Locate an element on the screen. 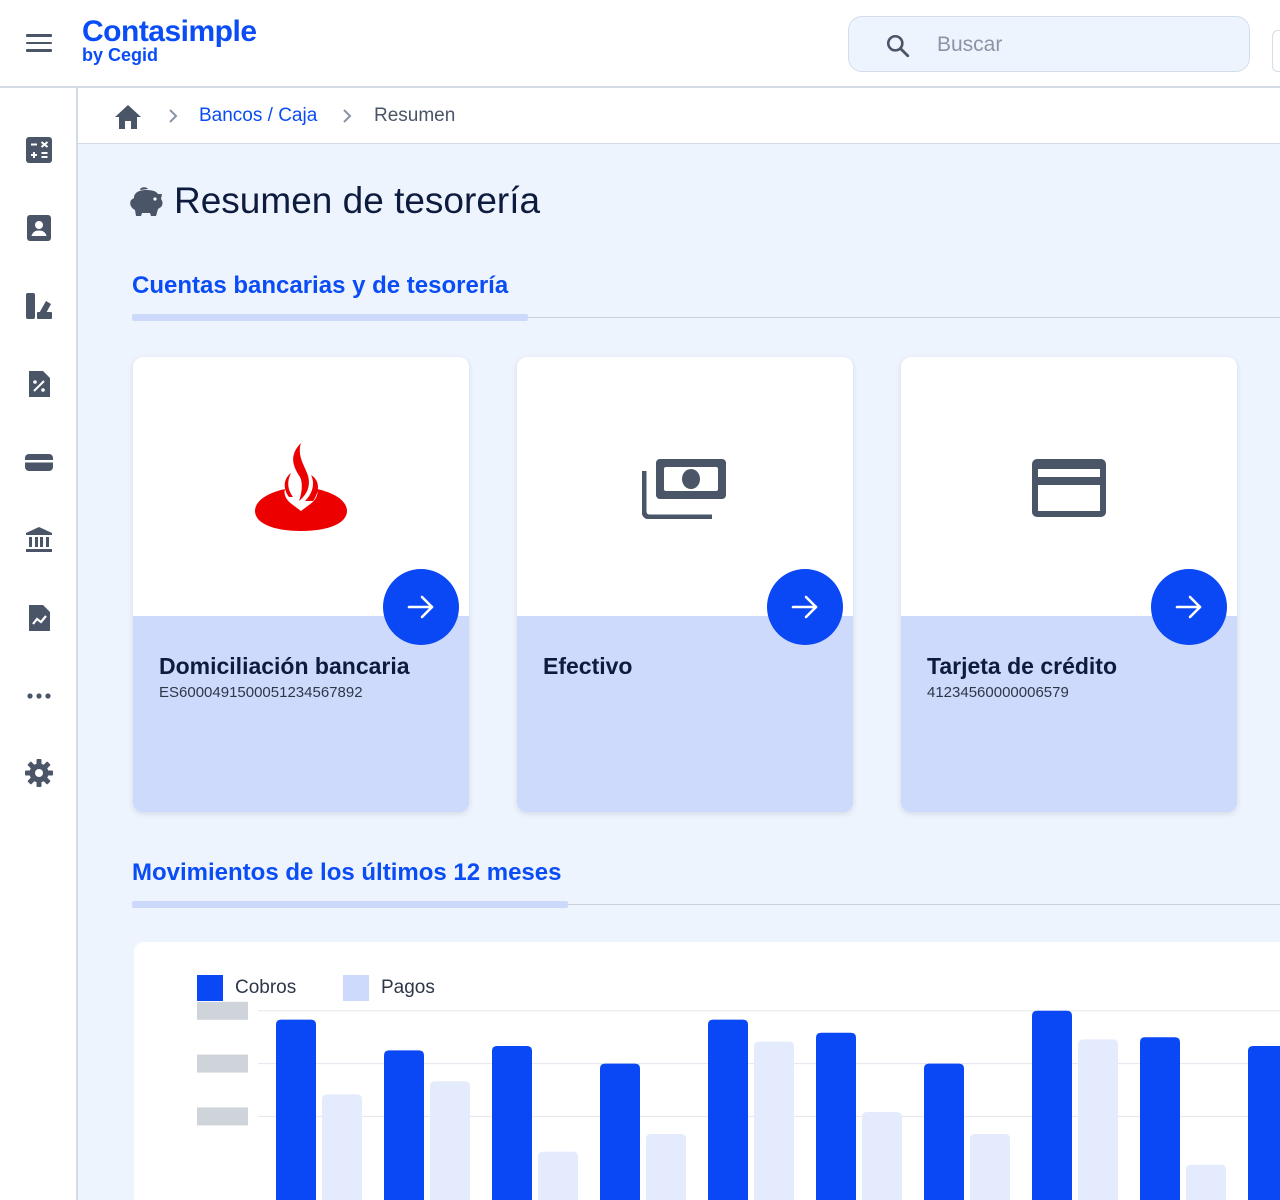 This screenshot has width=1280, height=1200. search-box is located at coordinates (1049, 44).